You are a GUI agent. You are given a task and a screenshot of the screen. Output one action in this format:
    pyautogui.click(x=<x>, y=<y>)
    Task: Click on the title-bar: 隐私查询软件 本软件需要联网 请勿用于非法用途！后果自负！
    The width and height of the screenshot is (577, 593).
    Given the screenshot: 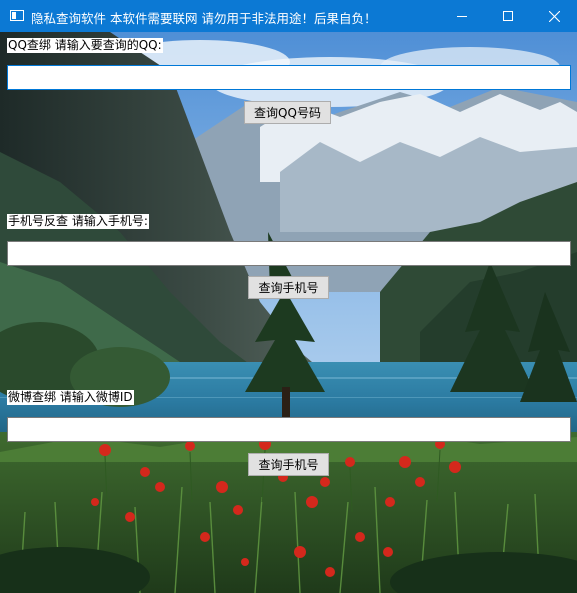 What is the action you would take?
    pyautogui.click(x=288, y=16)
    